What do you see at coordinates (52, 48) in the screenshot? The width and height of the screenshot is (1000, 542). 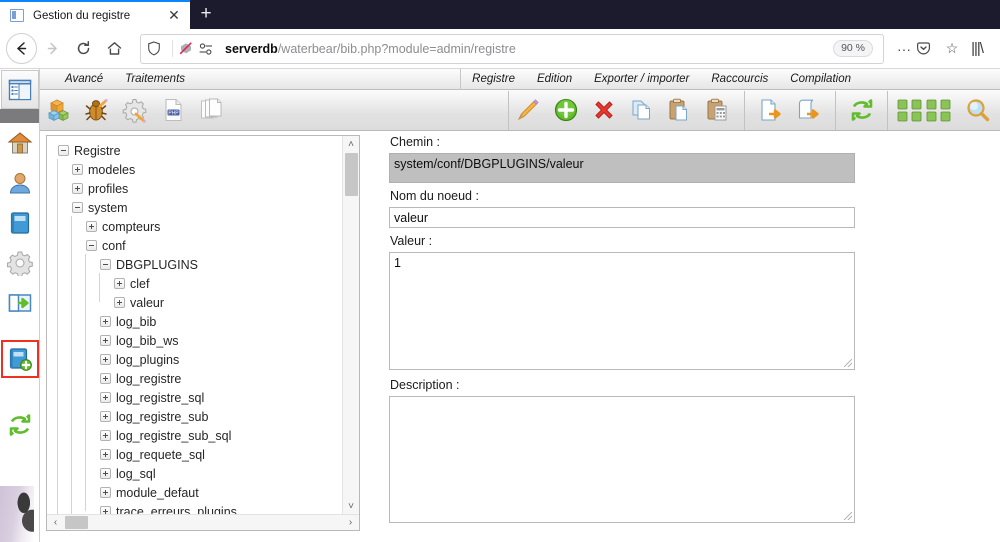 I see `forward-icon` at bounding box center [52, 48].